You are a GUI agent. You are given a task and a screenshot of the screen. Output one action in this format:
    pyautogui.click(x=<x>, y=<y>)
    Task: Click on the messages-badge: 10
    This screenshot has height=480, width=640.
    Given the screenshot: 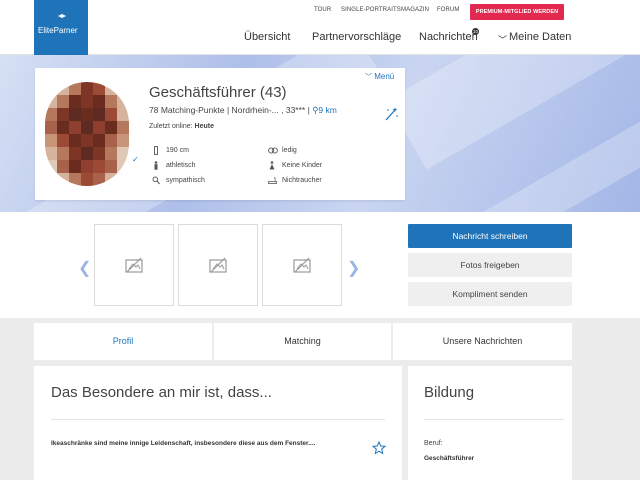 What is the action you would take?
    pyautogui.click(x=475, y=31)
    